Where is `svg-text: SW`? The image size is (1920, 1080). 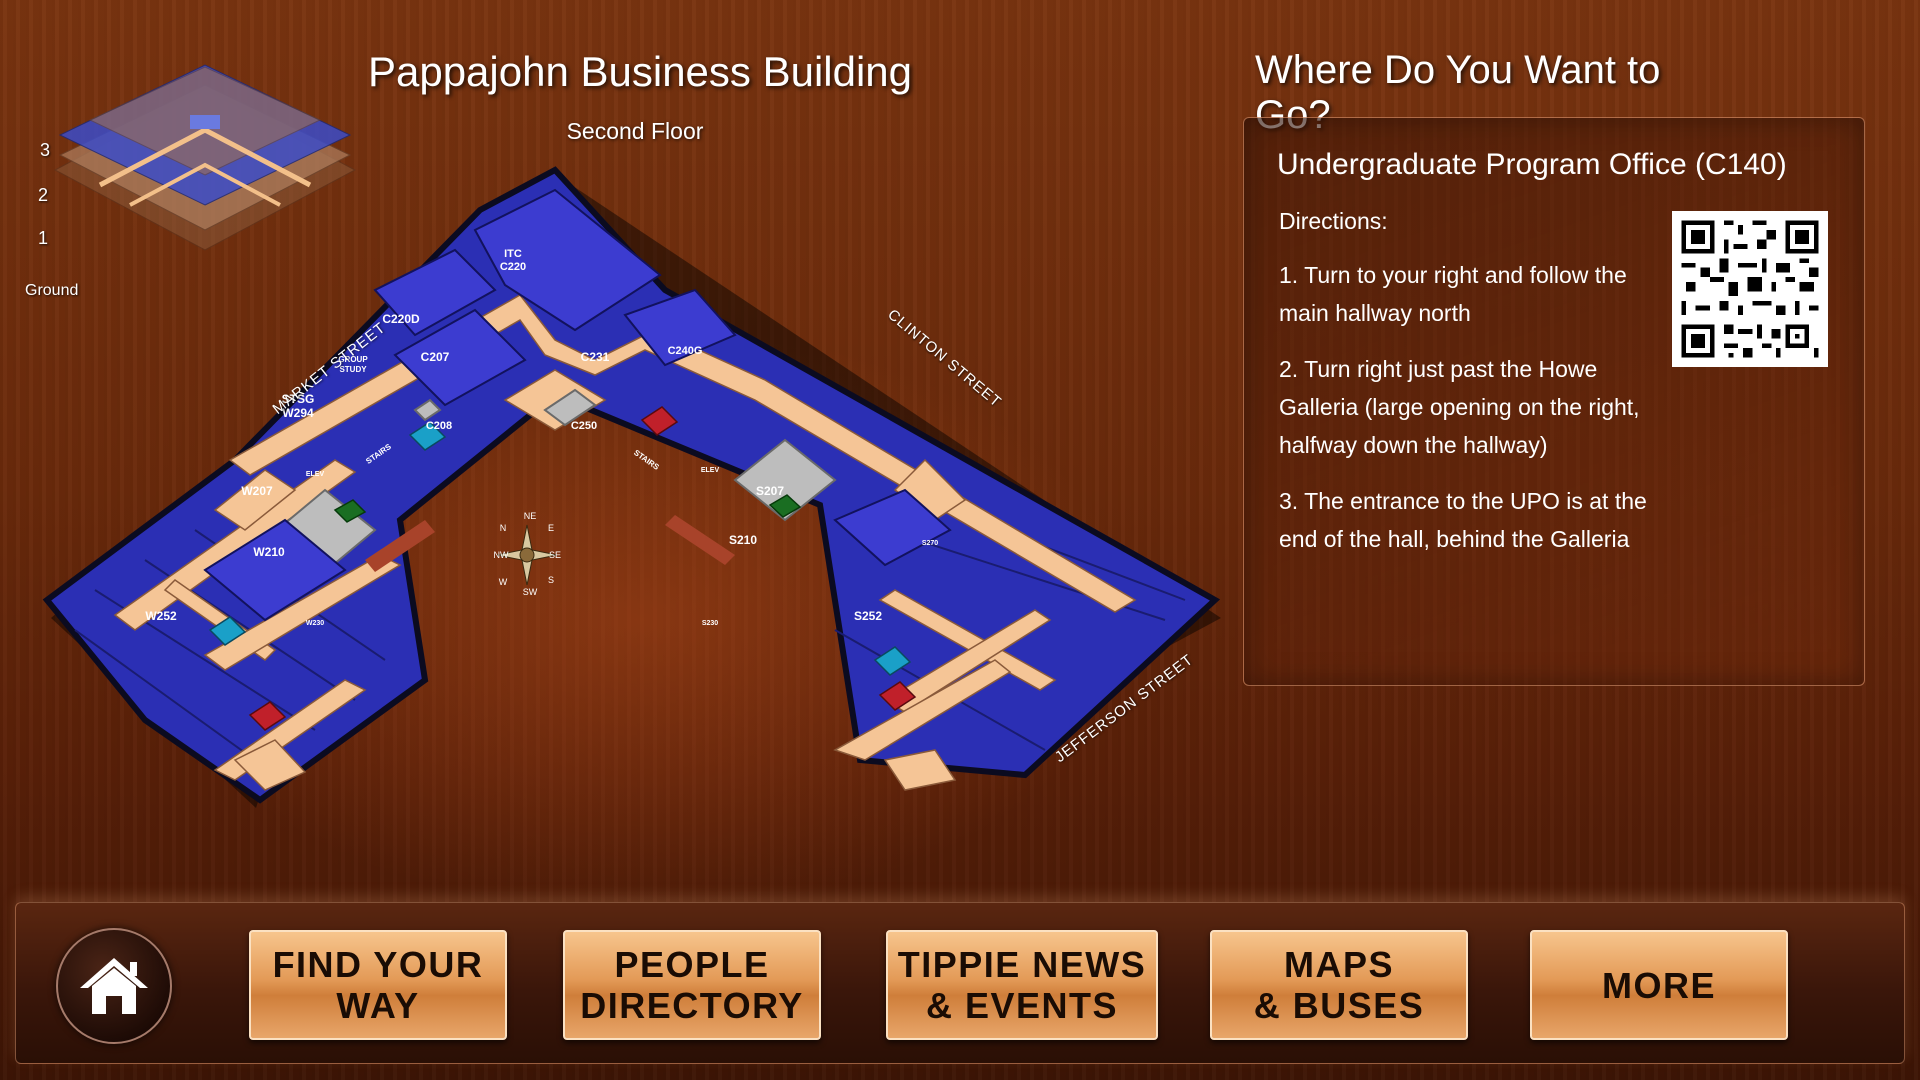
svg-text: SW is located at coordinates (530, 592).